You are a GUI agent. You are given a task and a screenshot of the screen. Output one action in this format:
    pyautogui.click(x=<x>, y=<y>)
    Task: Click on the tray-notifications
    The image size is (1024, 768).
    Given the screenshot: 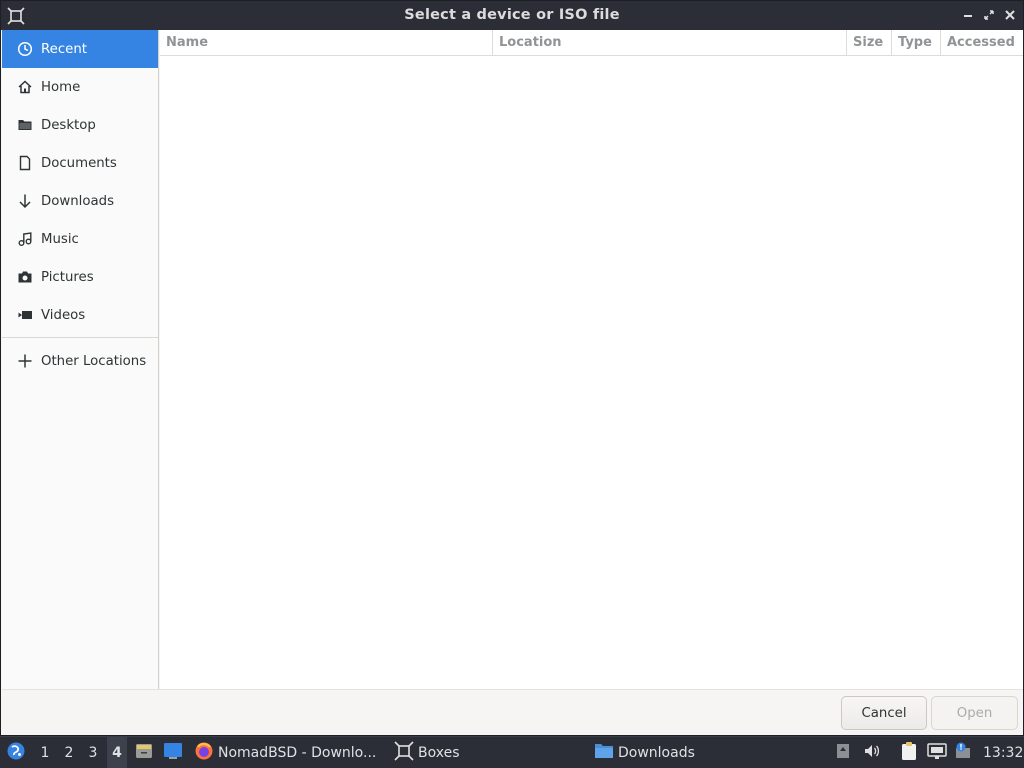 What is the action you would take?
    pyautogui.click(x=963, y=752)
    